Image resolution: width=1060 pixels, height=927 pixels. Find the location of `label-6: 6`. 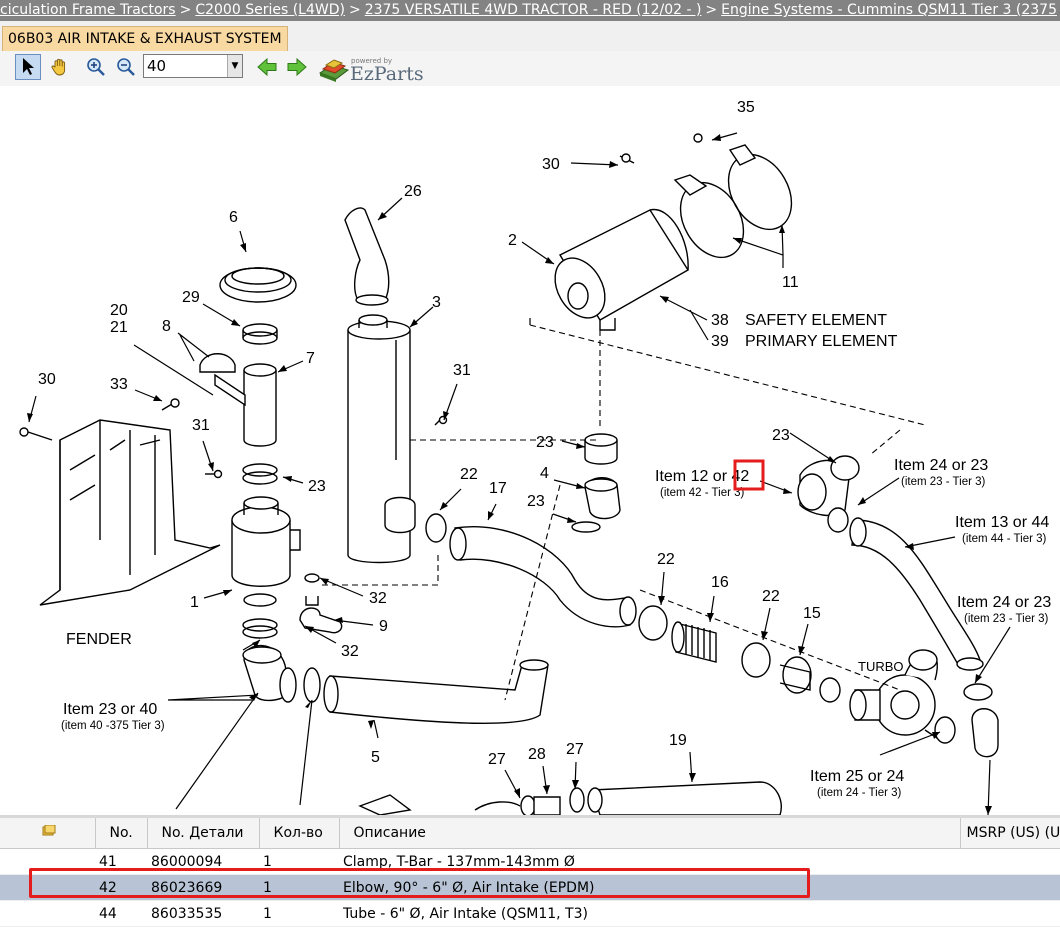

label-6: 6 is located at coordinates (233, 217).